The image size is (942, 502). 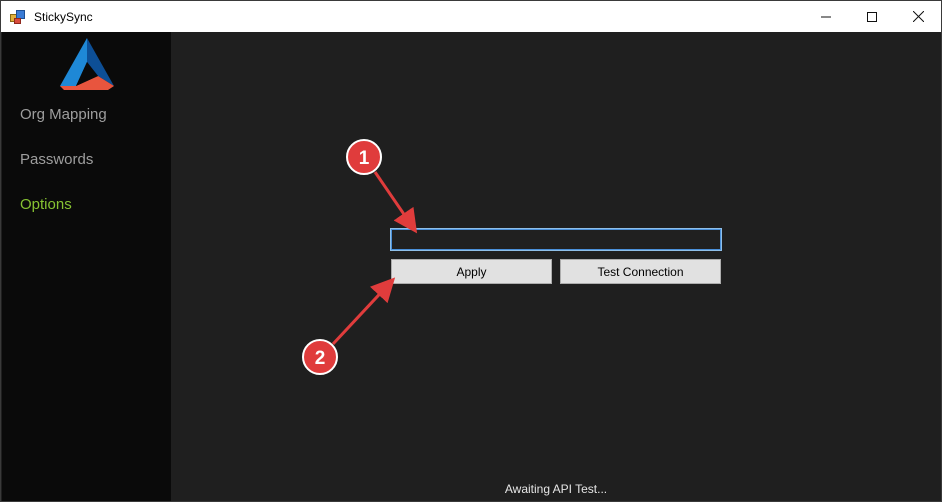 What do you see at coordinates (63, 114) in the screenshot?
I see `sidebar-item-org-mapping: Org Mapping` at bounding box center [63, 114].